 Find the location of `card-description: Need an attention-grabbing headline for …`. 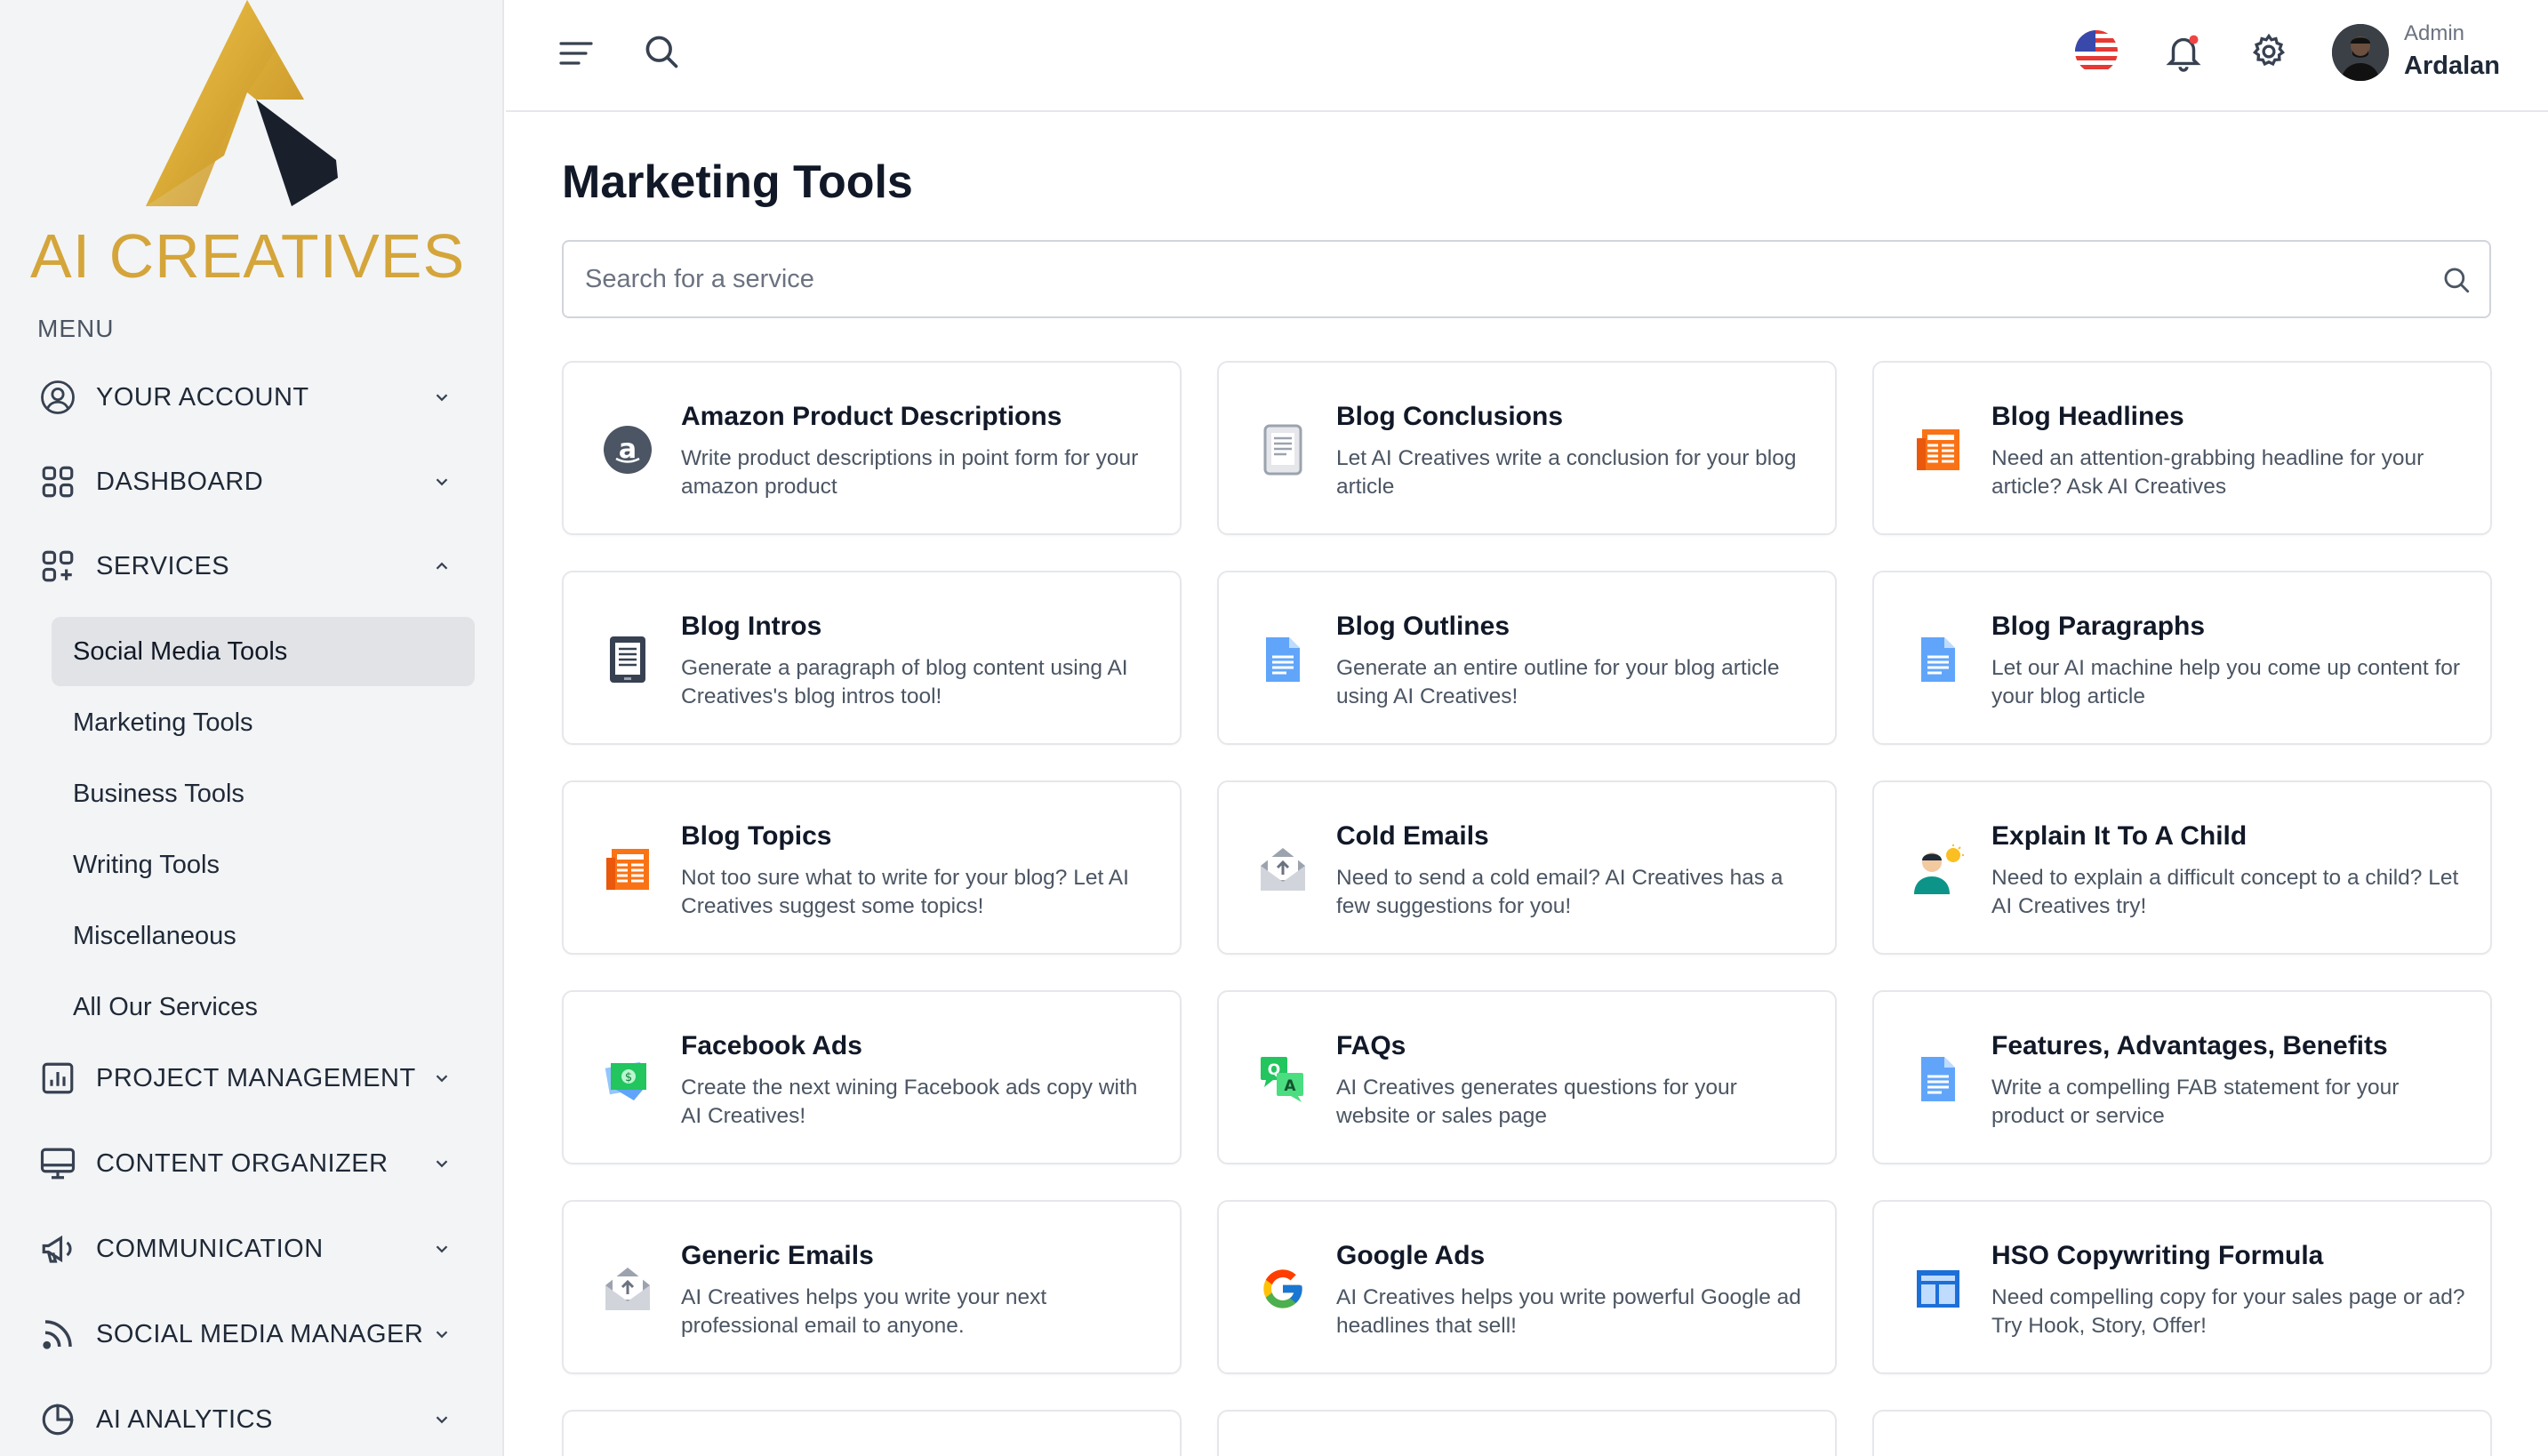

card-description: Need an attention-grabbing headline for … is located at coordinates (2208, 472).